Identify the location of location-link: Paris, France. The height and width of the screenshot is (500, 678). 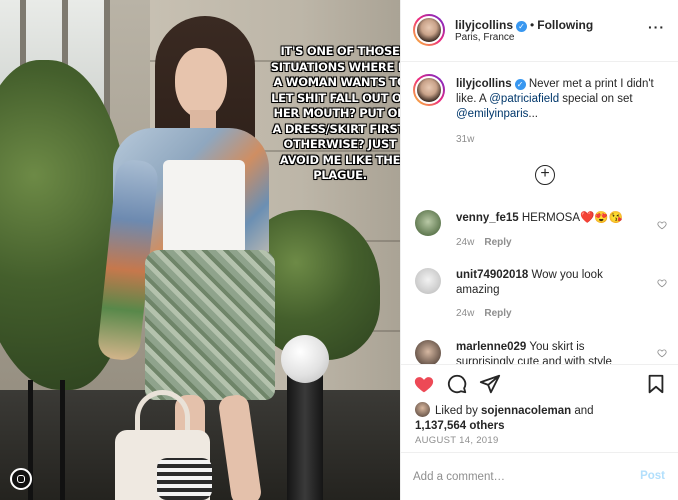
(484, 37).